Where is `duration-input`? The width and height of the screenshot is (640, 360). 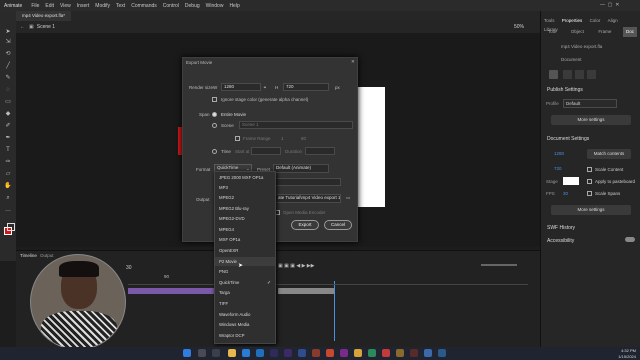 duration-input is located at coordinates (320, 151).